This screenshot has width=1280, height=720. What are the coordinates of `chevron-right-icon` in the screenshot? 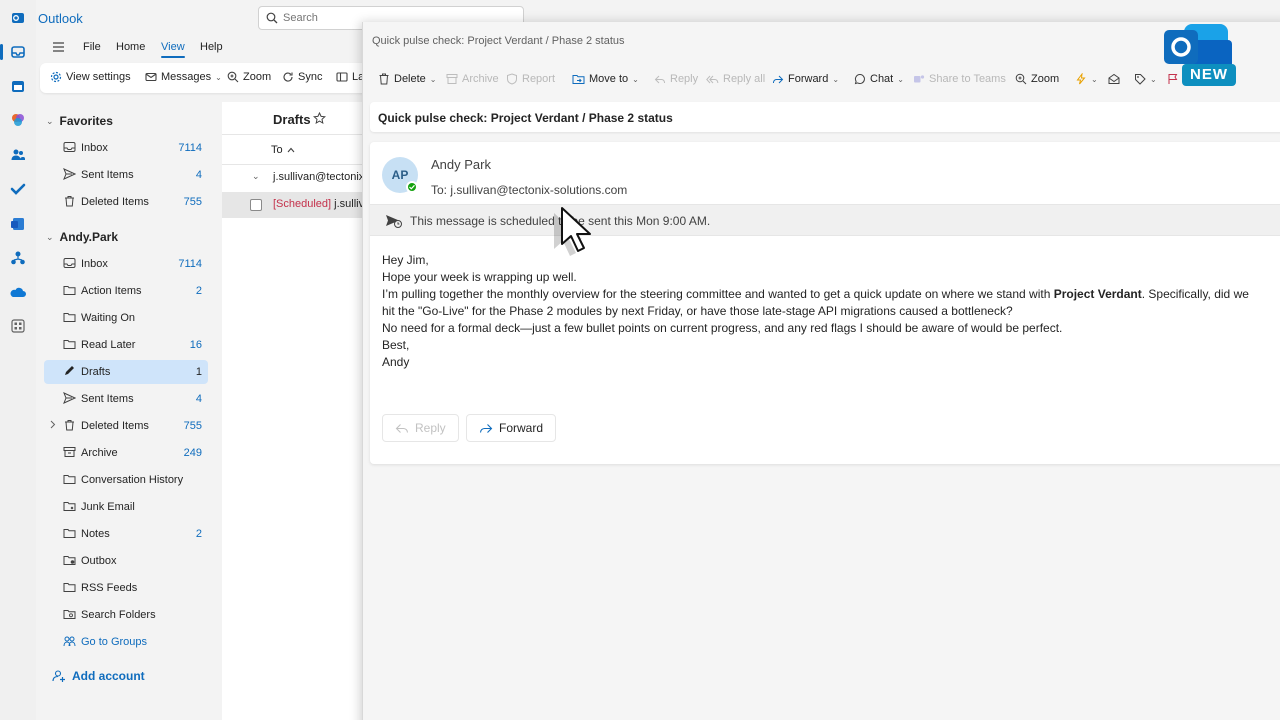 It's located at (53, 424).